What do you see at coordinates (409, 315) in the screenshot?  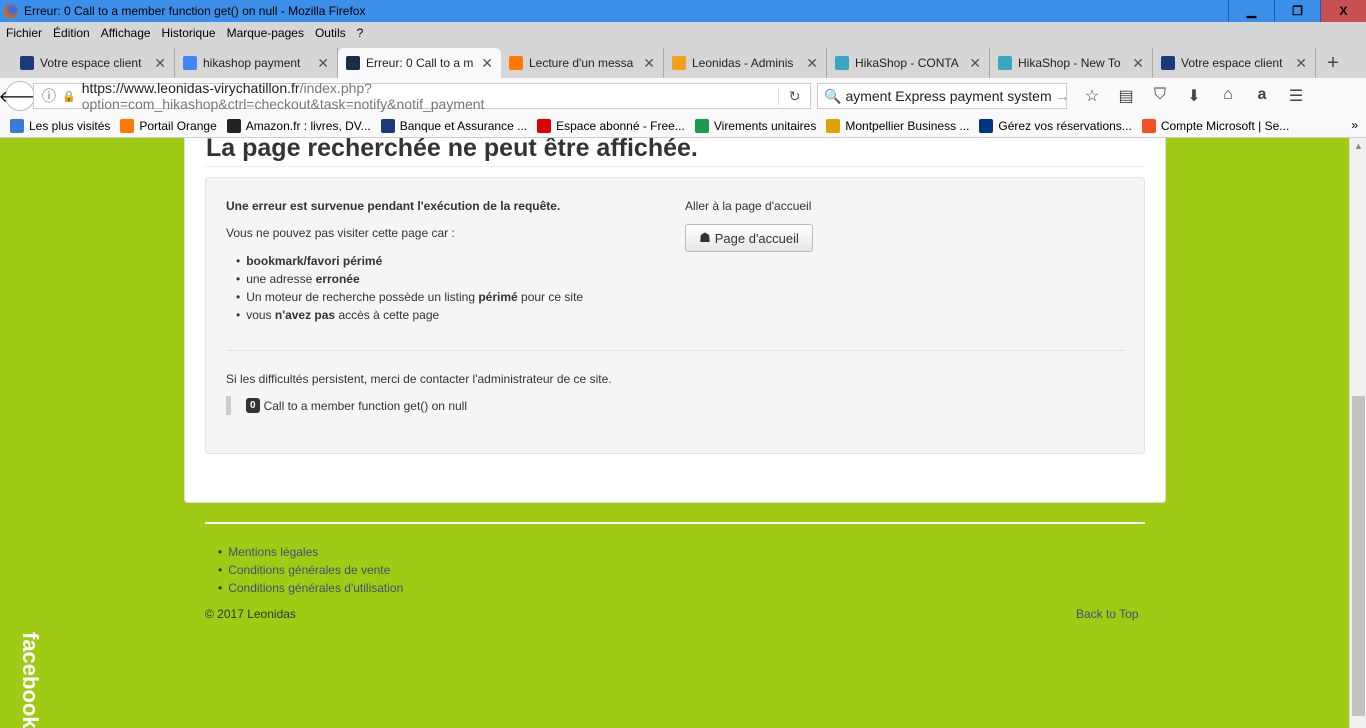 I see `reason-item: vous n'avez pas accès à cette page` at bounding box center [409, 315].